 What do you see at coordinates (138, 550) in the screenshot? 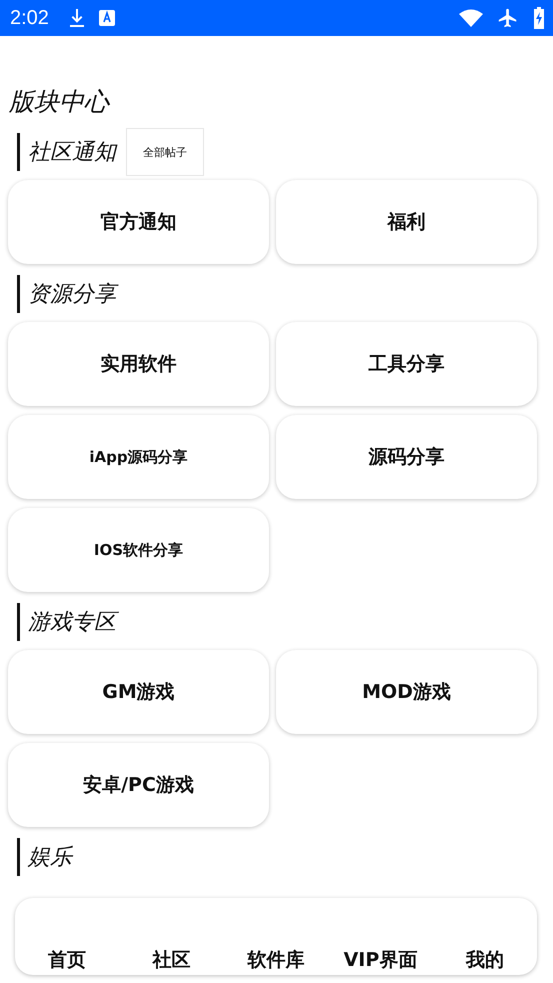
I see `category-card: IOS软件分享` at bounding box center [138, 550].